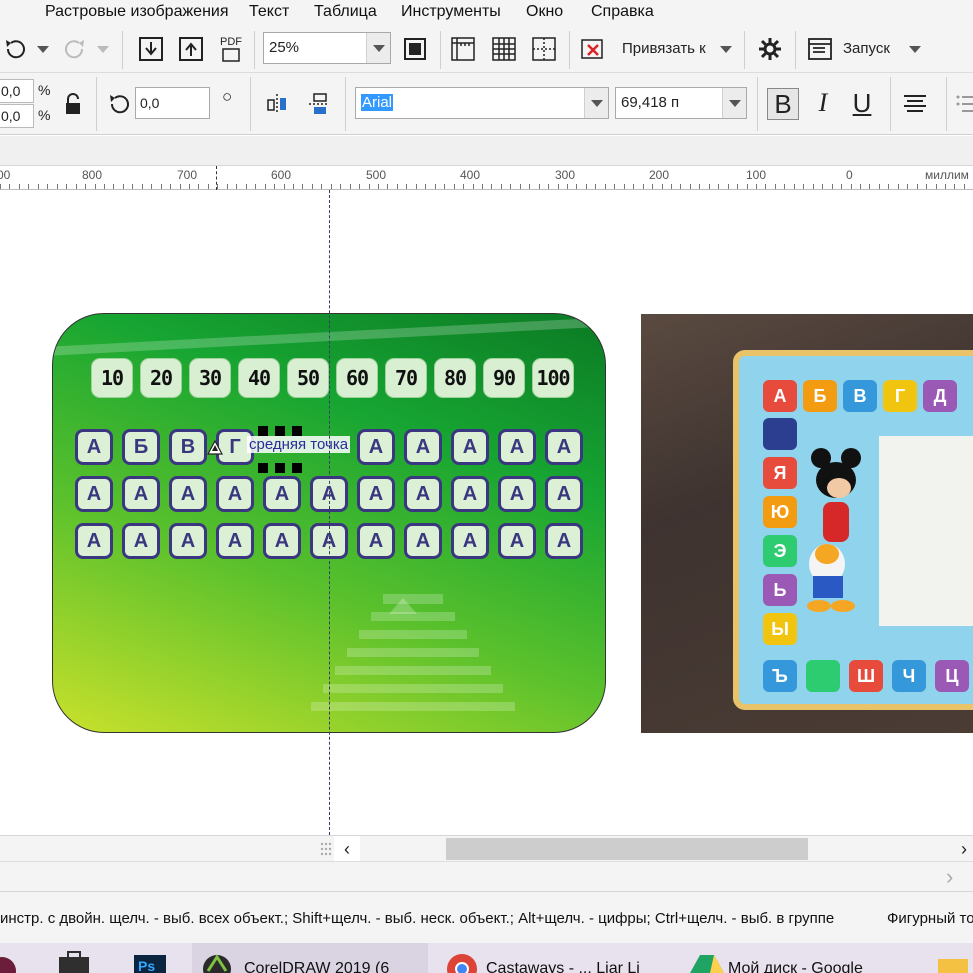  Describe the element at coordinates (462, 963) in the screenshot. I see `chrome-icon` at that location.